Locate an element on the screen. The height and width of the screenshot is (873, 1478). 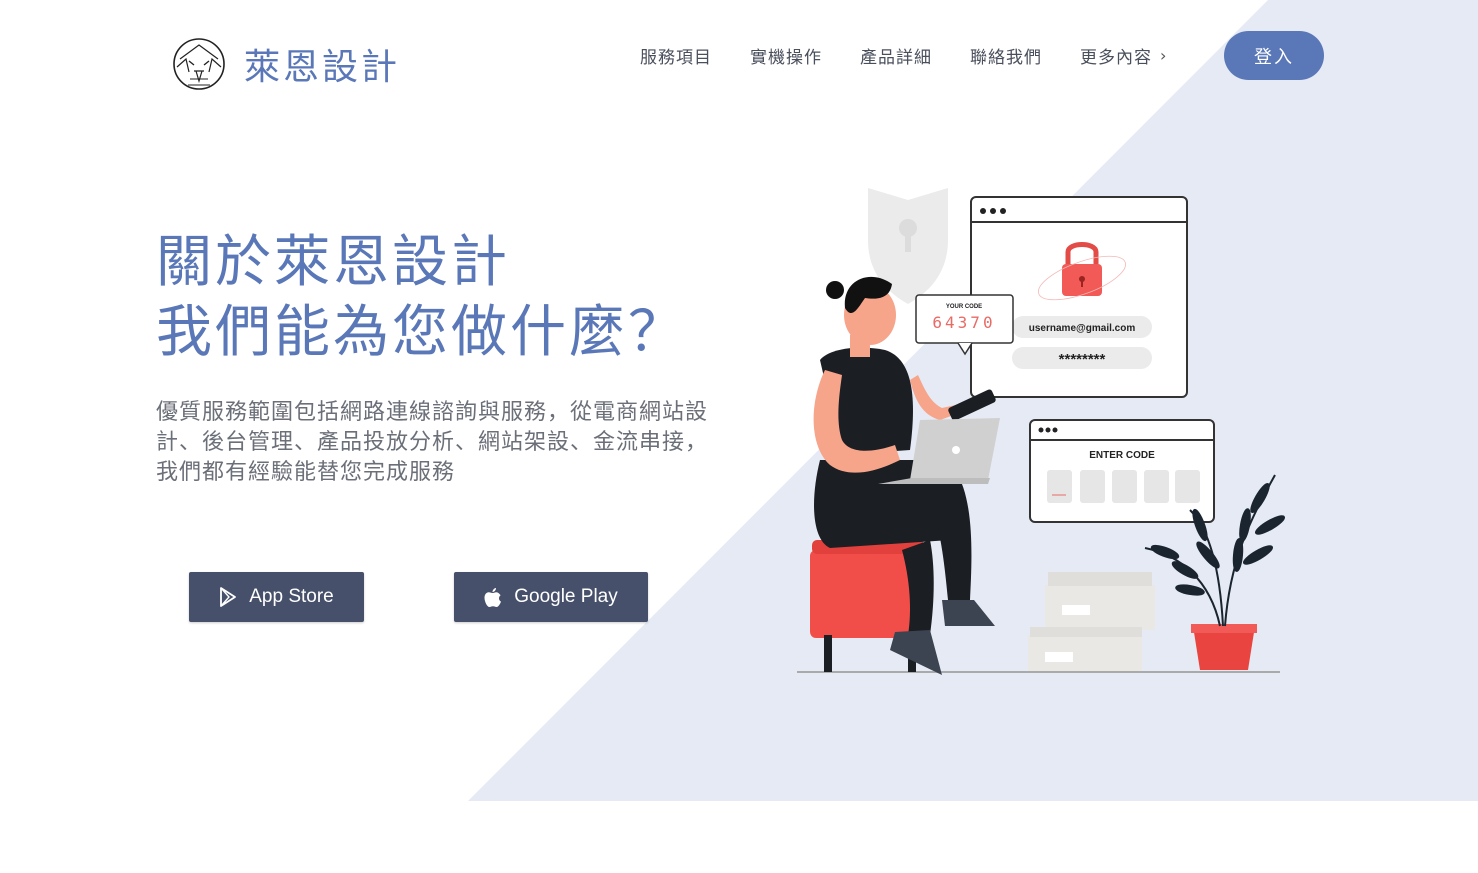
main-nav: 服務項目 實機操作 產品詳細 聯絡我們 更多內容 › is located at coordinates (922, 55).